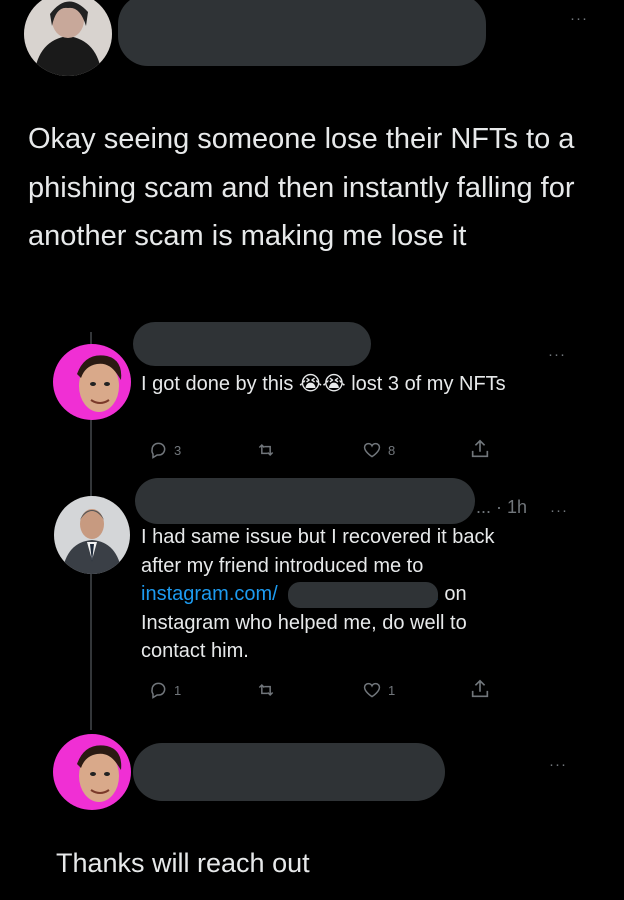 The image size is (624, 900). What do you see at coordinates (195, 651) in the screenshot?
I see `reply-line: contact him.` at bounding box center [195, 651].